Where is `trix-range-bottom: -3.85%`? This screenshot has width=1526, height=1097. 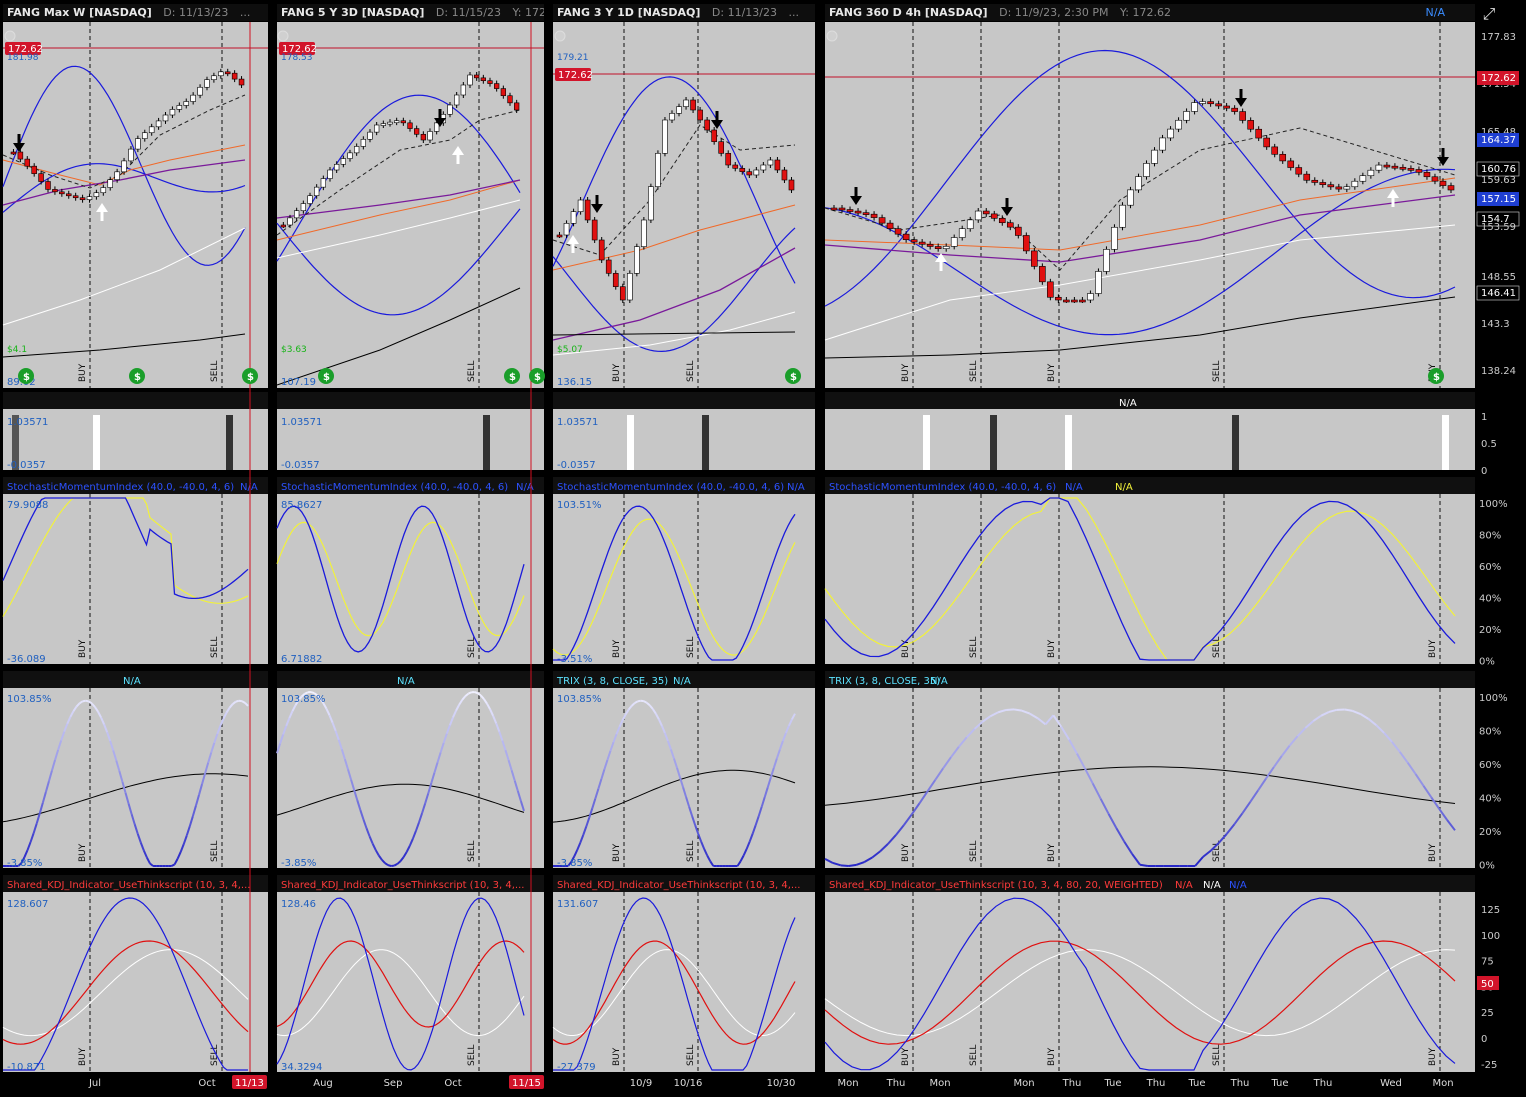
trix-range-bottom: -3.85% is located at coordinates (24, 863).